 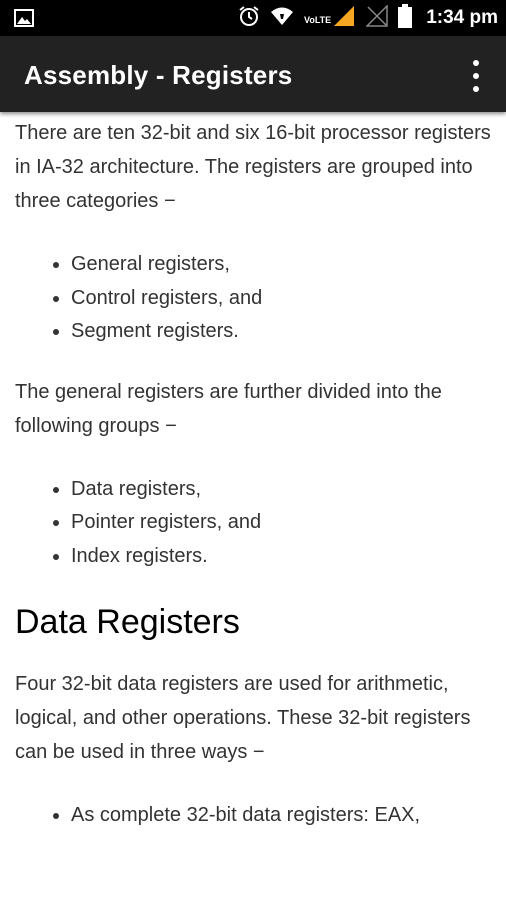 I want to click on list-item: Index registers., so click(x=283, y=557).